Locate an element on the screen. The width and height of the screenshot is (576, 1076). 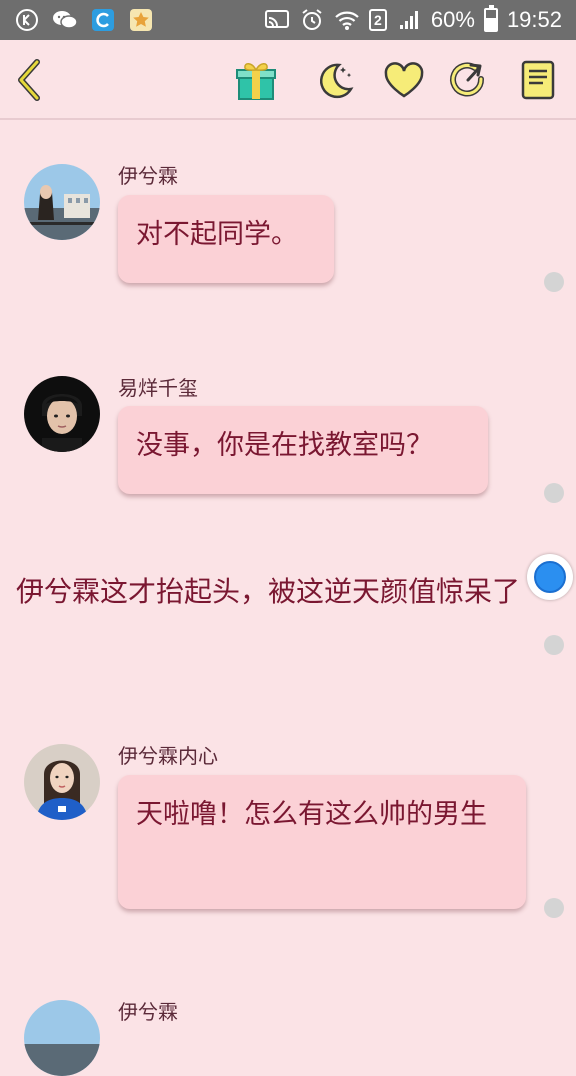
notification-icons is located at coordinates (84, 20).